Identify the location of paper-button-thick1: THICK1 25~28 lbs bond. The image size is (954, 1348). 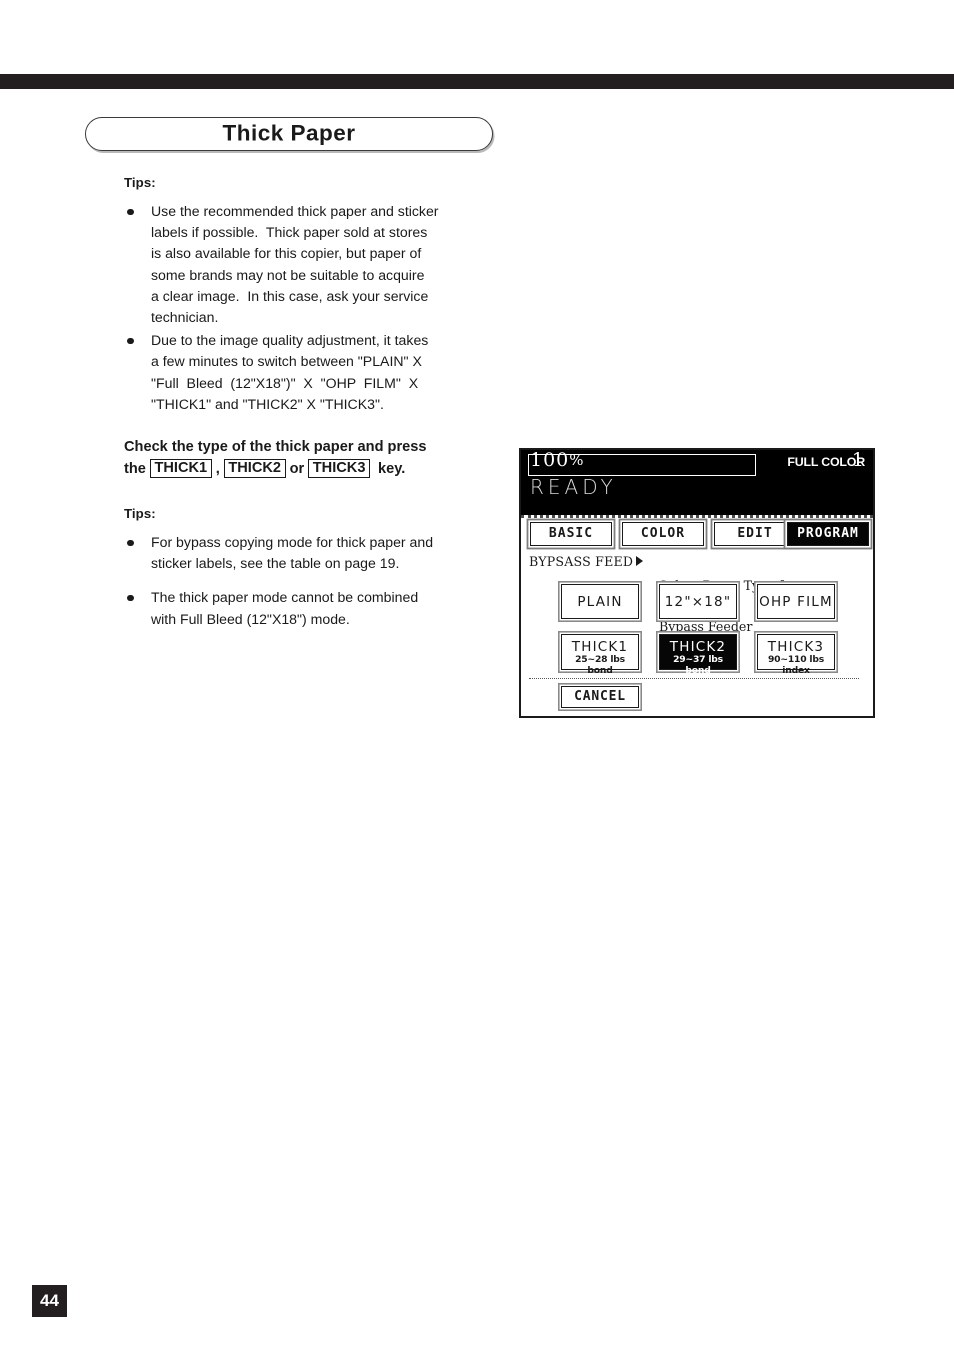
(600, 655).